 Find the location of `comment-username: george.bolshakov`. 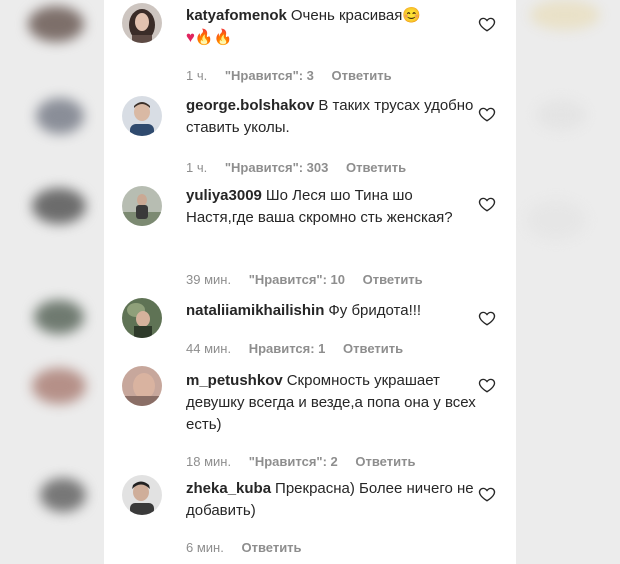

comment-username: george.bolshakov is located at coordinates (250, 105).